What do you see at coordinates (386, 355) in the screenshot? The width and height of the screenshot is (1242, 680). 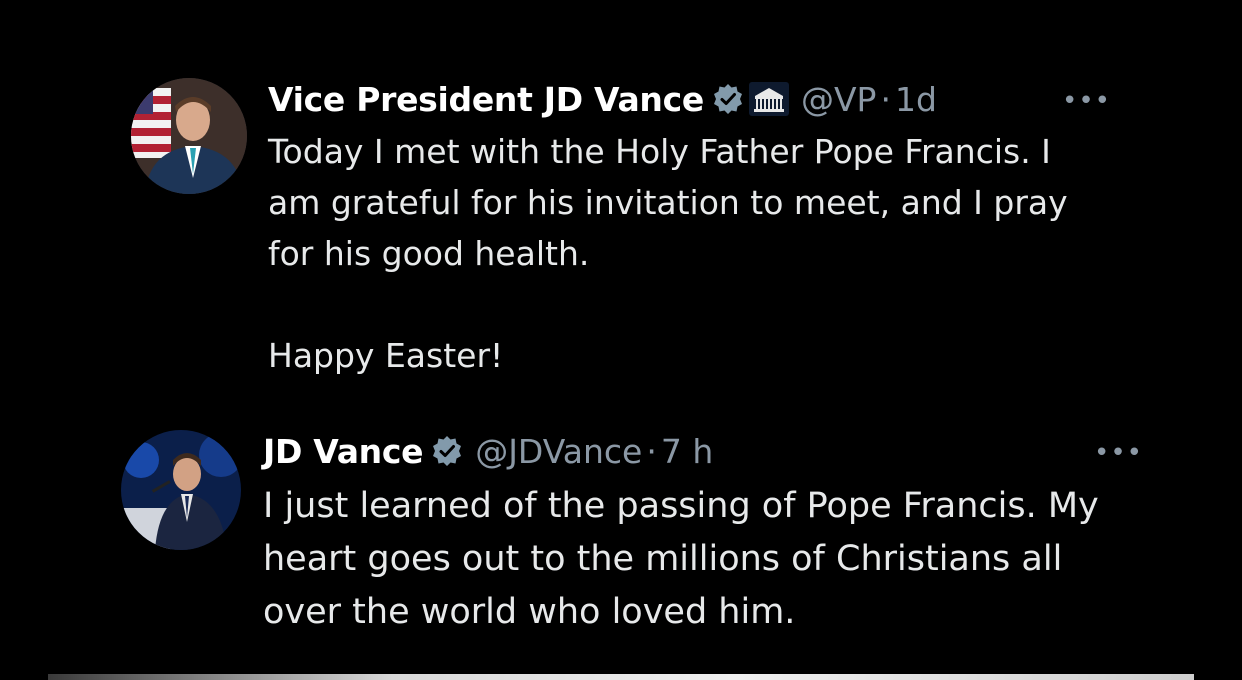 I see `tweet-paragraph: Happy Easter!` at bounding box center [386, 355].